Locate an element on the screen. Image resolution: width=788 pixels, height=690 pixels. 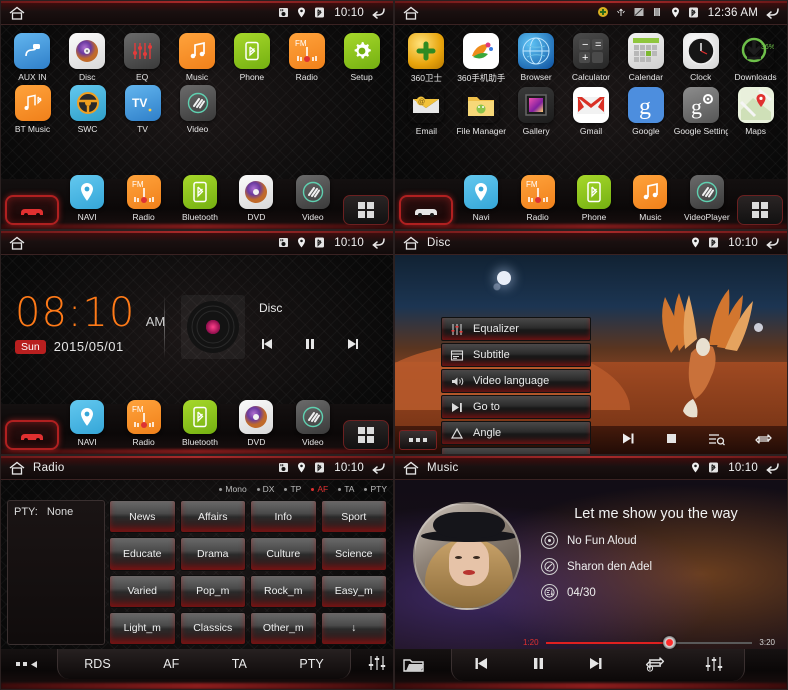
stop-button is located at coordinates (671, 440).